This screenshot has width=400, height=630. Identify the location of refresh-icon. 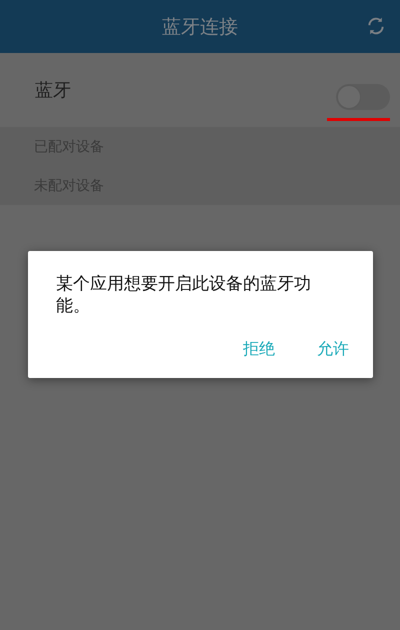
(376, 26).